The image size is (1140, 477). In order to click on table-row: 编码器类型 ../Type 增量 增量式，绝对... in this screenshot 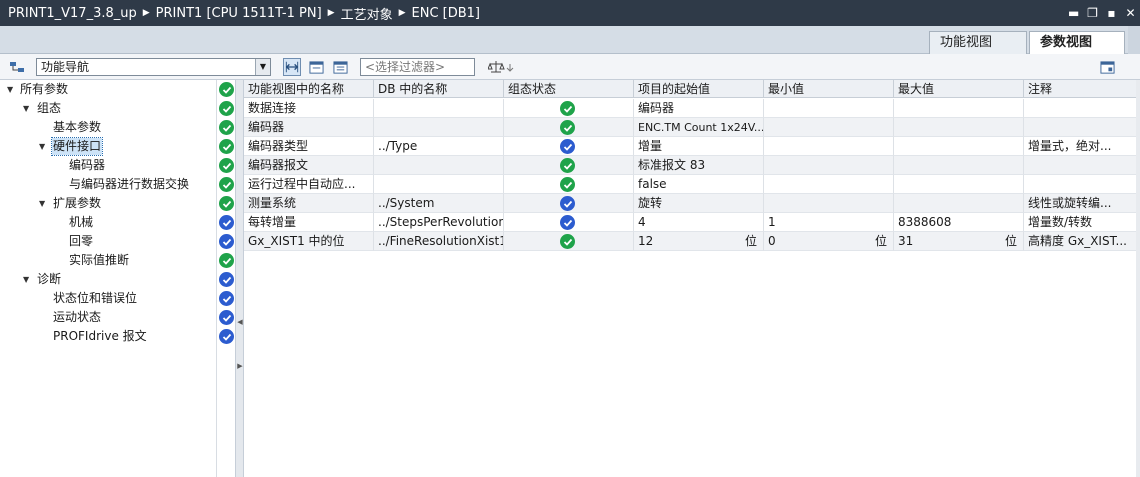, I will do `click(692, 146)`.